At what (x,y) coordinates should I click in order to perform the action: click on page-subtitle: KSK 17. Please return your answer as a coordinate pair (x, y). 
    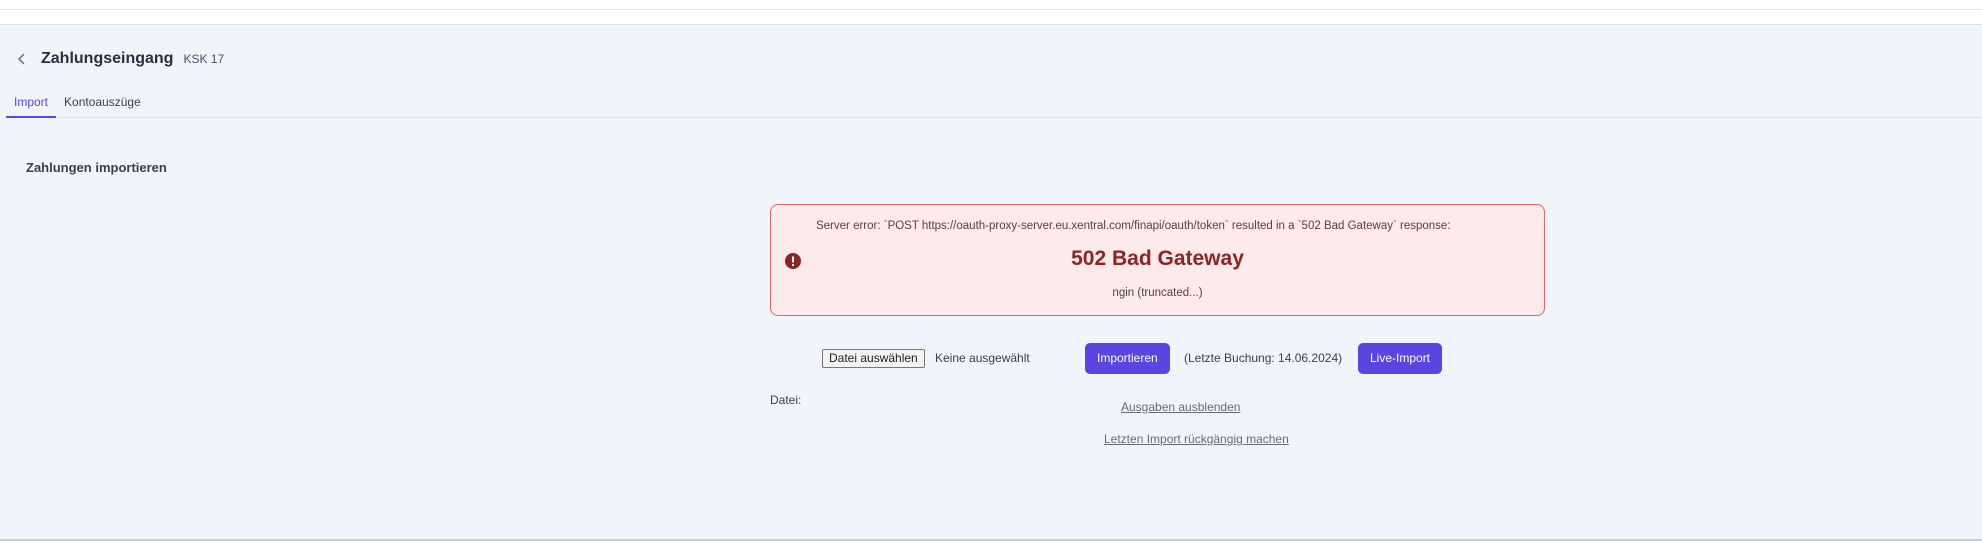
    Looking at the image, I should click on (204, 59).